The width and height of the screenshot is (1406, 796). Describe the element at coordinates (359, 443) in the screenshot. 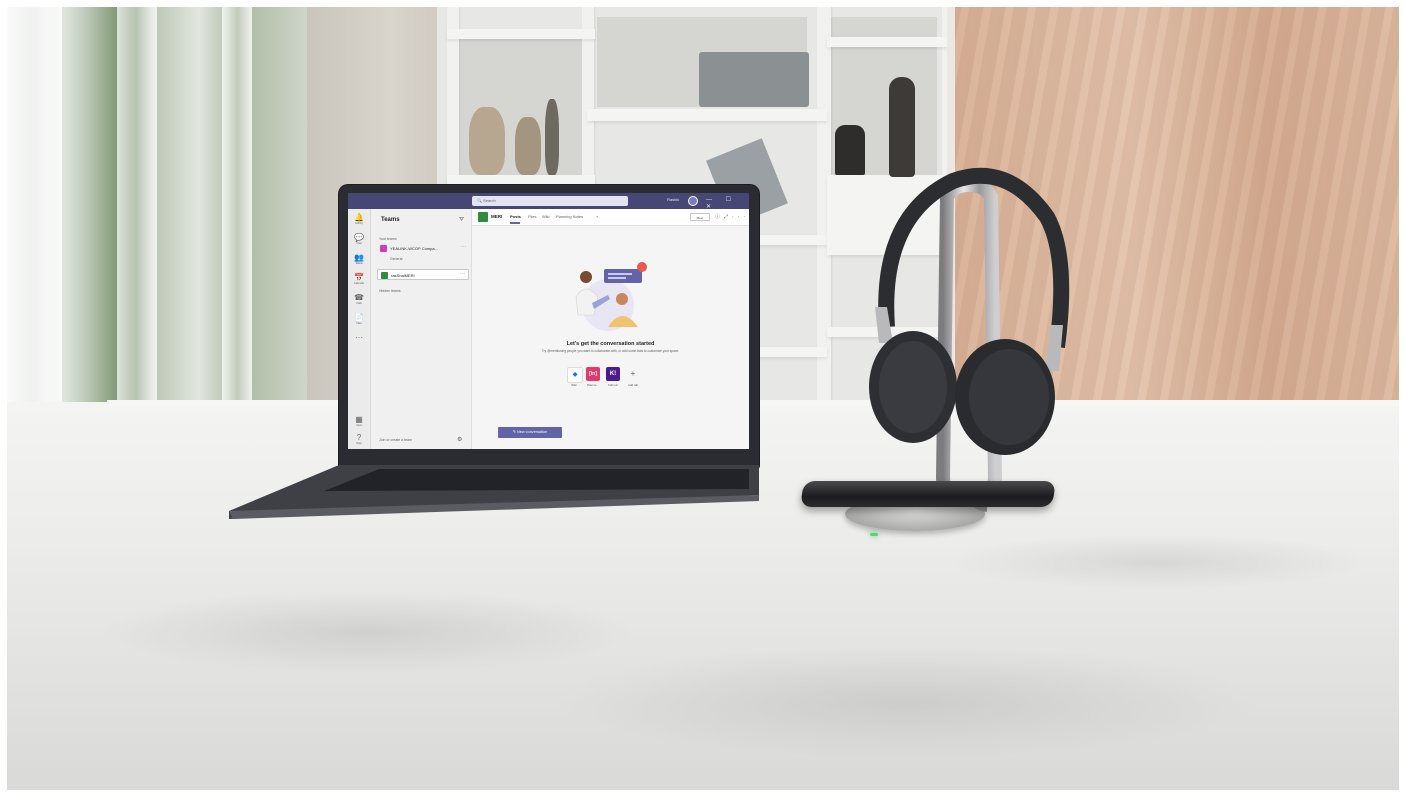

I see `rail-label: Help` at that location.